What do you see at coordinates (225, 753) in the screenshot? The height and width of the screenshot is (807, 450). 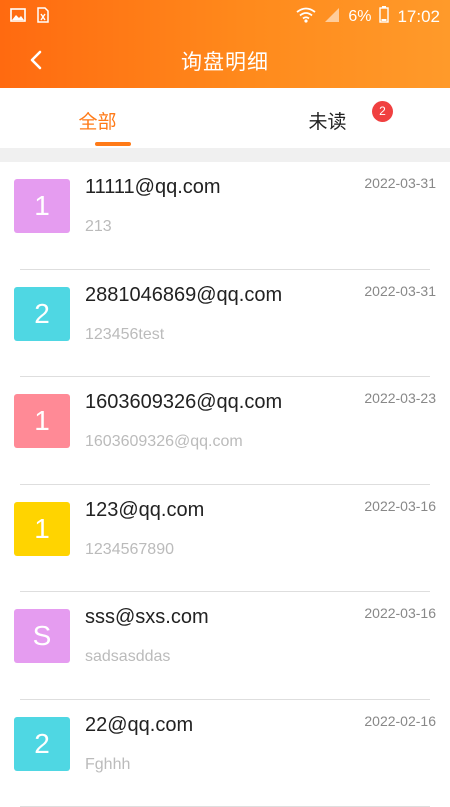 I see `list-item: 2 22@qq.com 2022-02-16 Fghhh` at bounding box center [225, 753].